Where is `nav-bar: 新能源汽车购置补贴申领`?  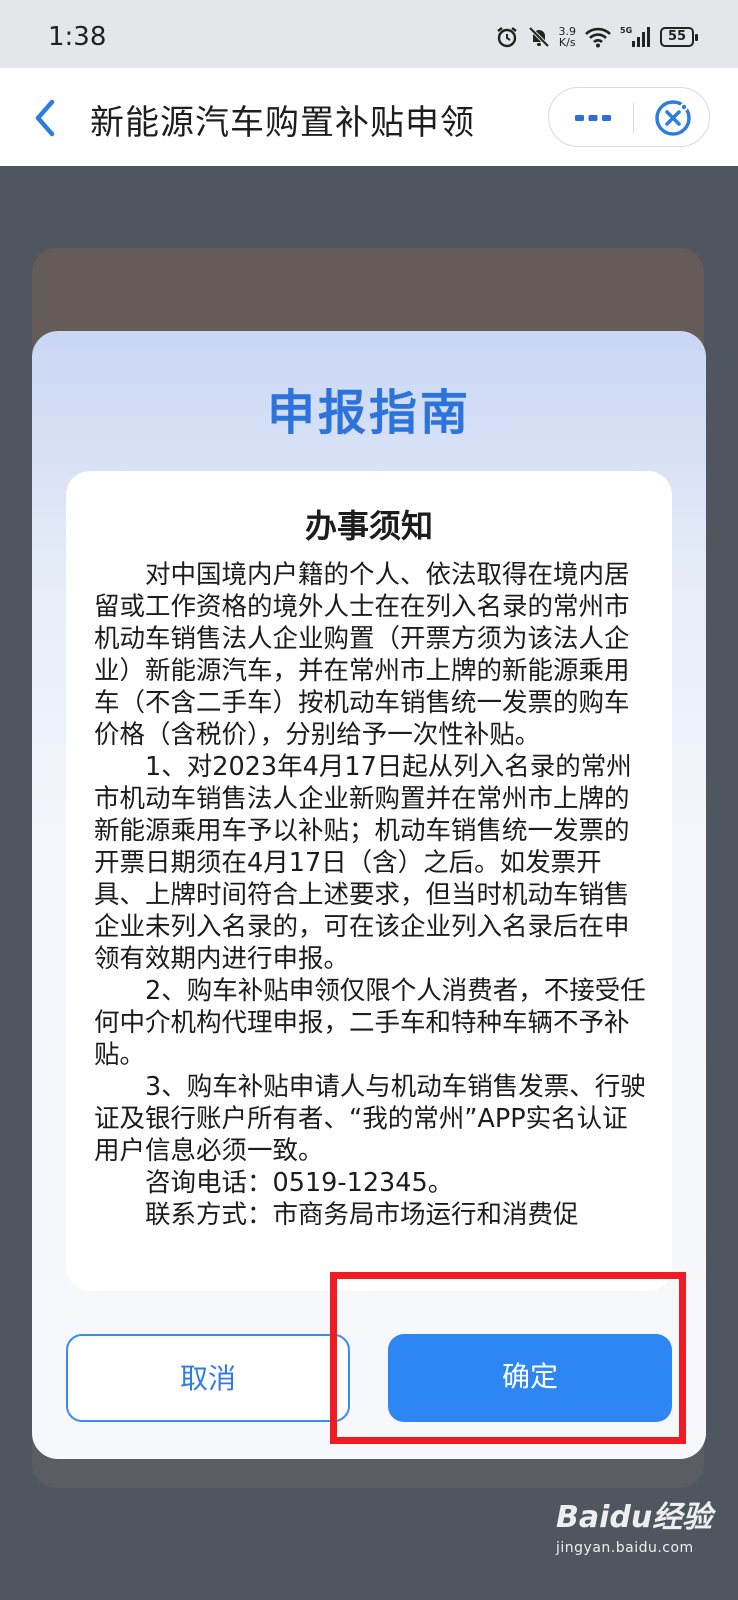
nav-bar: 新能源汽车购置补贴申领 is located at coordinates (369, 117).